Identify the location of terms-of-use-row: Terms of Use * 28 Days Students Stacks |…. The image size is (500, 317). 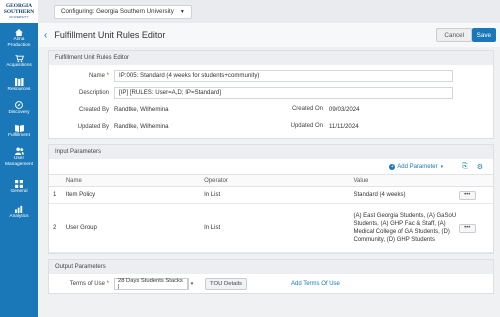
(204, 283).